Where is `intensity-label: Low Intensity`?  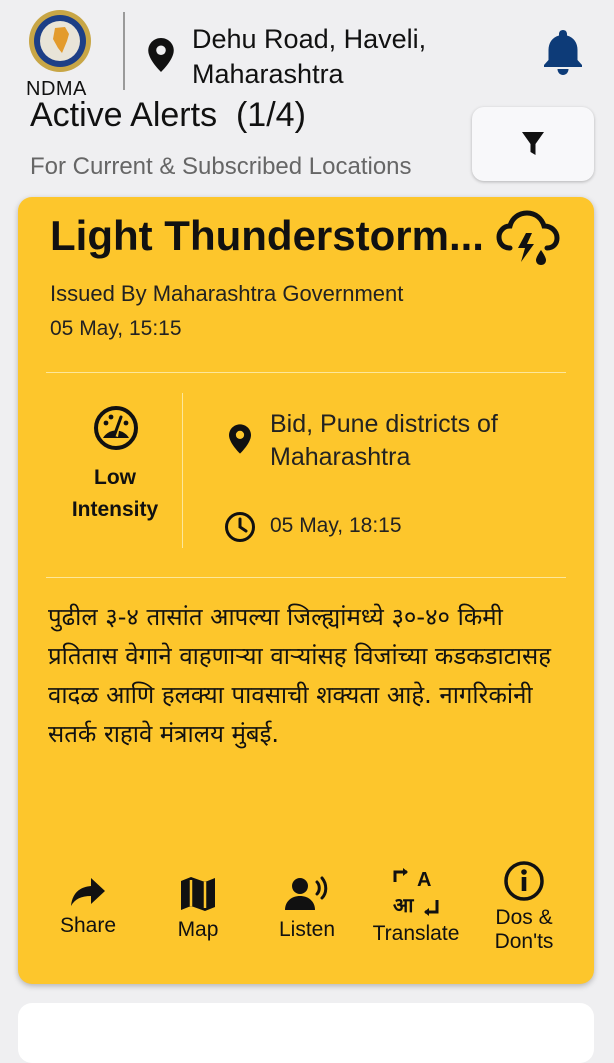 intensity-label: Low Intensity is located at coordinates (115, 494).